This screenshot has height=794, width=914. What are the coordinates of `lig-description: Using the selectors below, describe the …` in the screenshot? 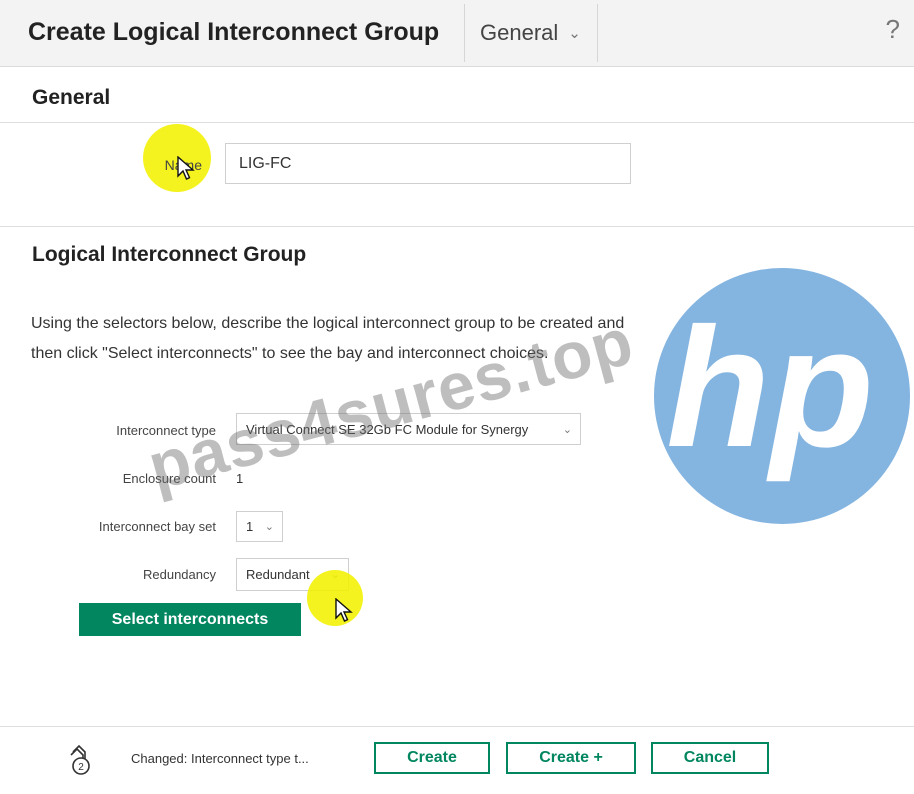 It's located at (328, 338).